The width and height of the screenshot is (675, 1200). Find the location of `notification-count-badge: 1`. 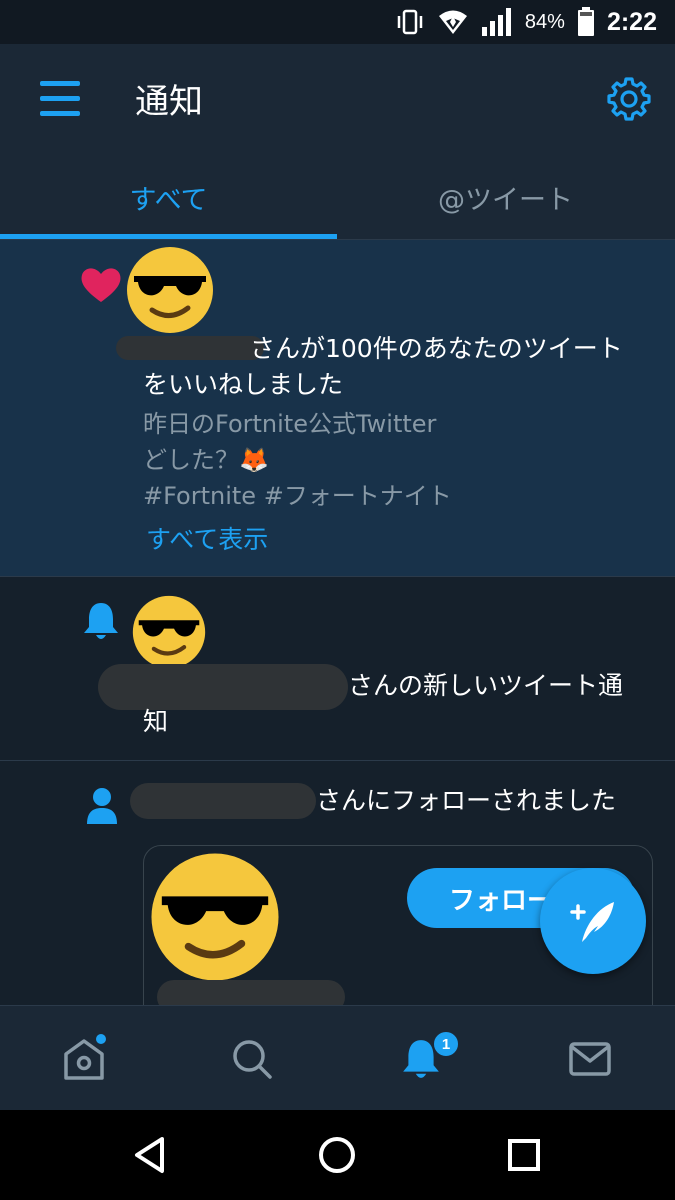

notification-count-badge: 1 is located at coordinates (446, 1044).